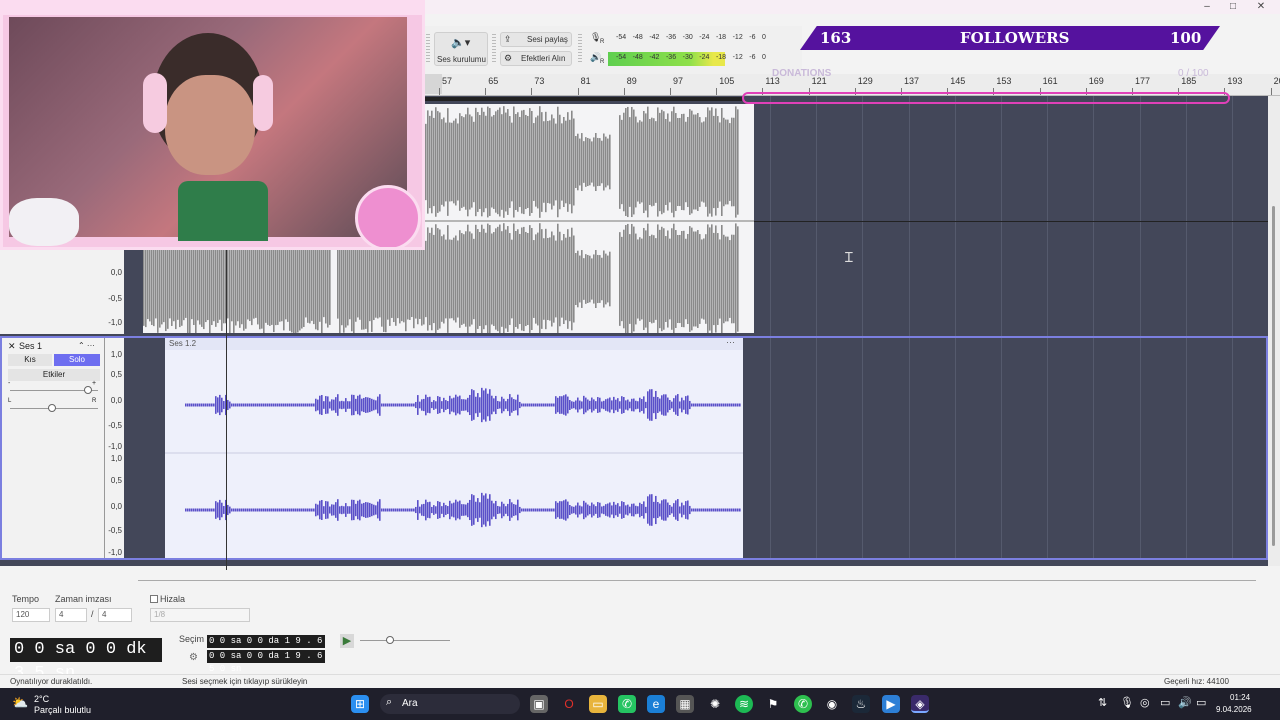  Describe the element at coordinates (52, 408) in the screenshot. I see `pan-slider-thumb` at that location.